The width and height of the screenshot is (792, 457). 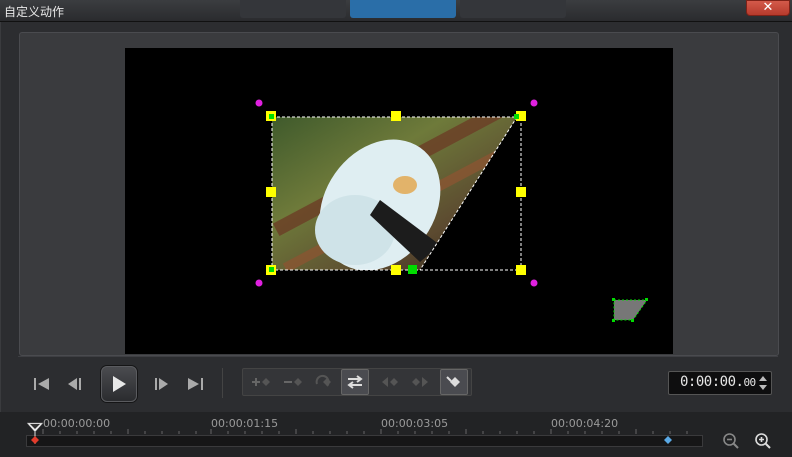 I want to click on timecode-display: 0:00:00.00, so click(x=718, y=382).